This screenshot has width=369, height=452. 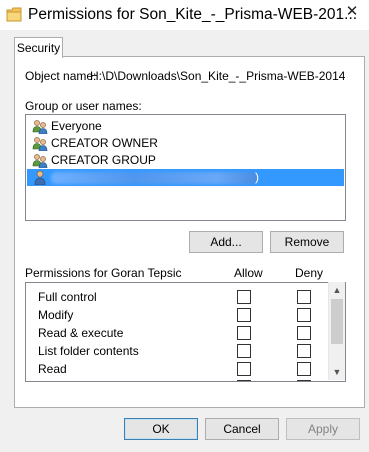 What do you see at coordinates (14, 14) in the screenshot?
I see `folder-icon` at bounding box center [14, 14].